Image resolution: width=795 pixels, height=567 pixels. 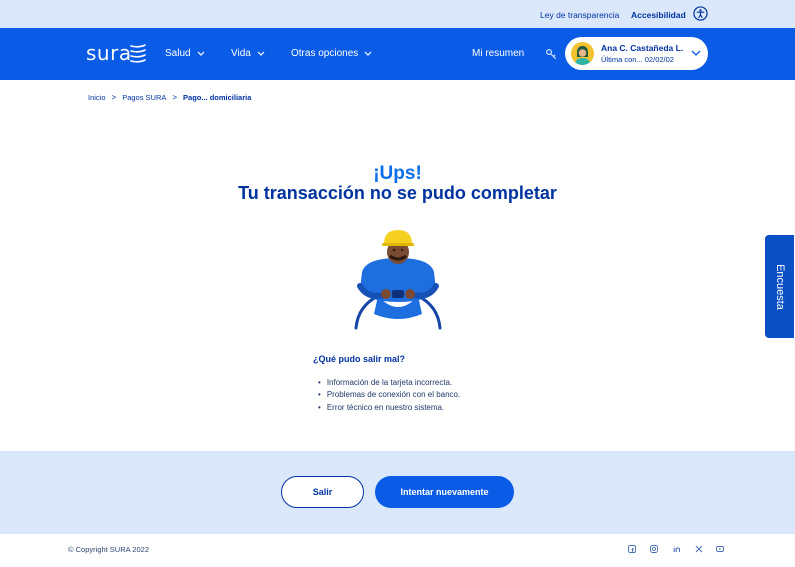 I want to click on accessibility-icon, so click(x=700, y=13).